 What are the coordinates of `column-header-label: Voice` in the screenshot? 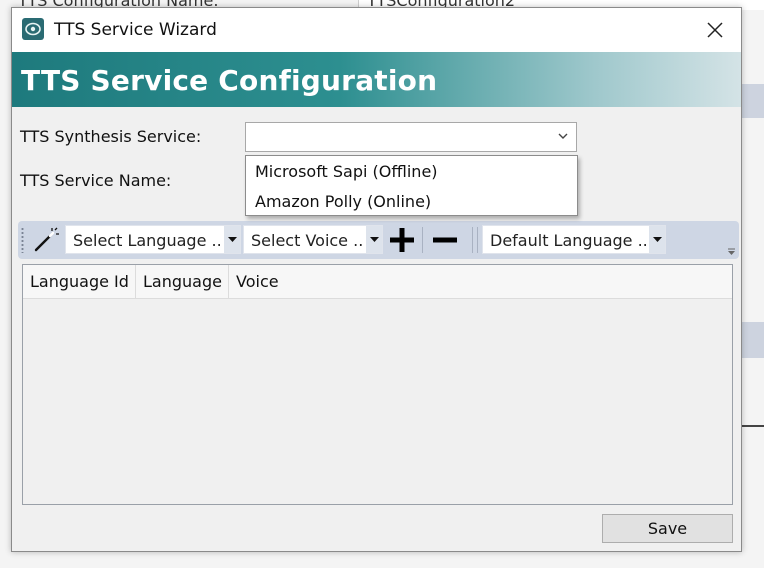 It's located at (257, 281).